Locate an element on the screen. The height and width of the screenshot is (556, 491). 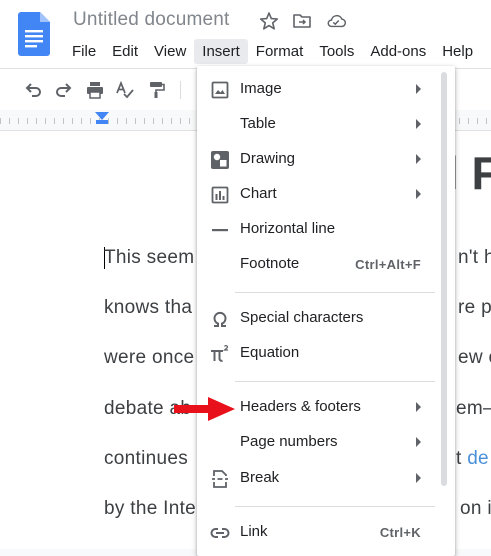
link-icon is located at coordinates (220, 533).